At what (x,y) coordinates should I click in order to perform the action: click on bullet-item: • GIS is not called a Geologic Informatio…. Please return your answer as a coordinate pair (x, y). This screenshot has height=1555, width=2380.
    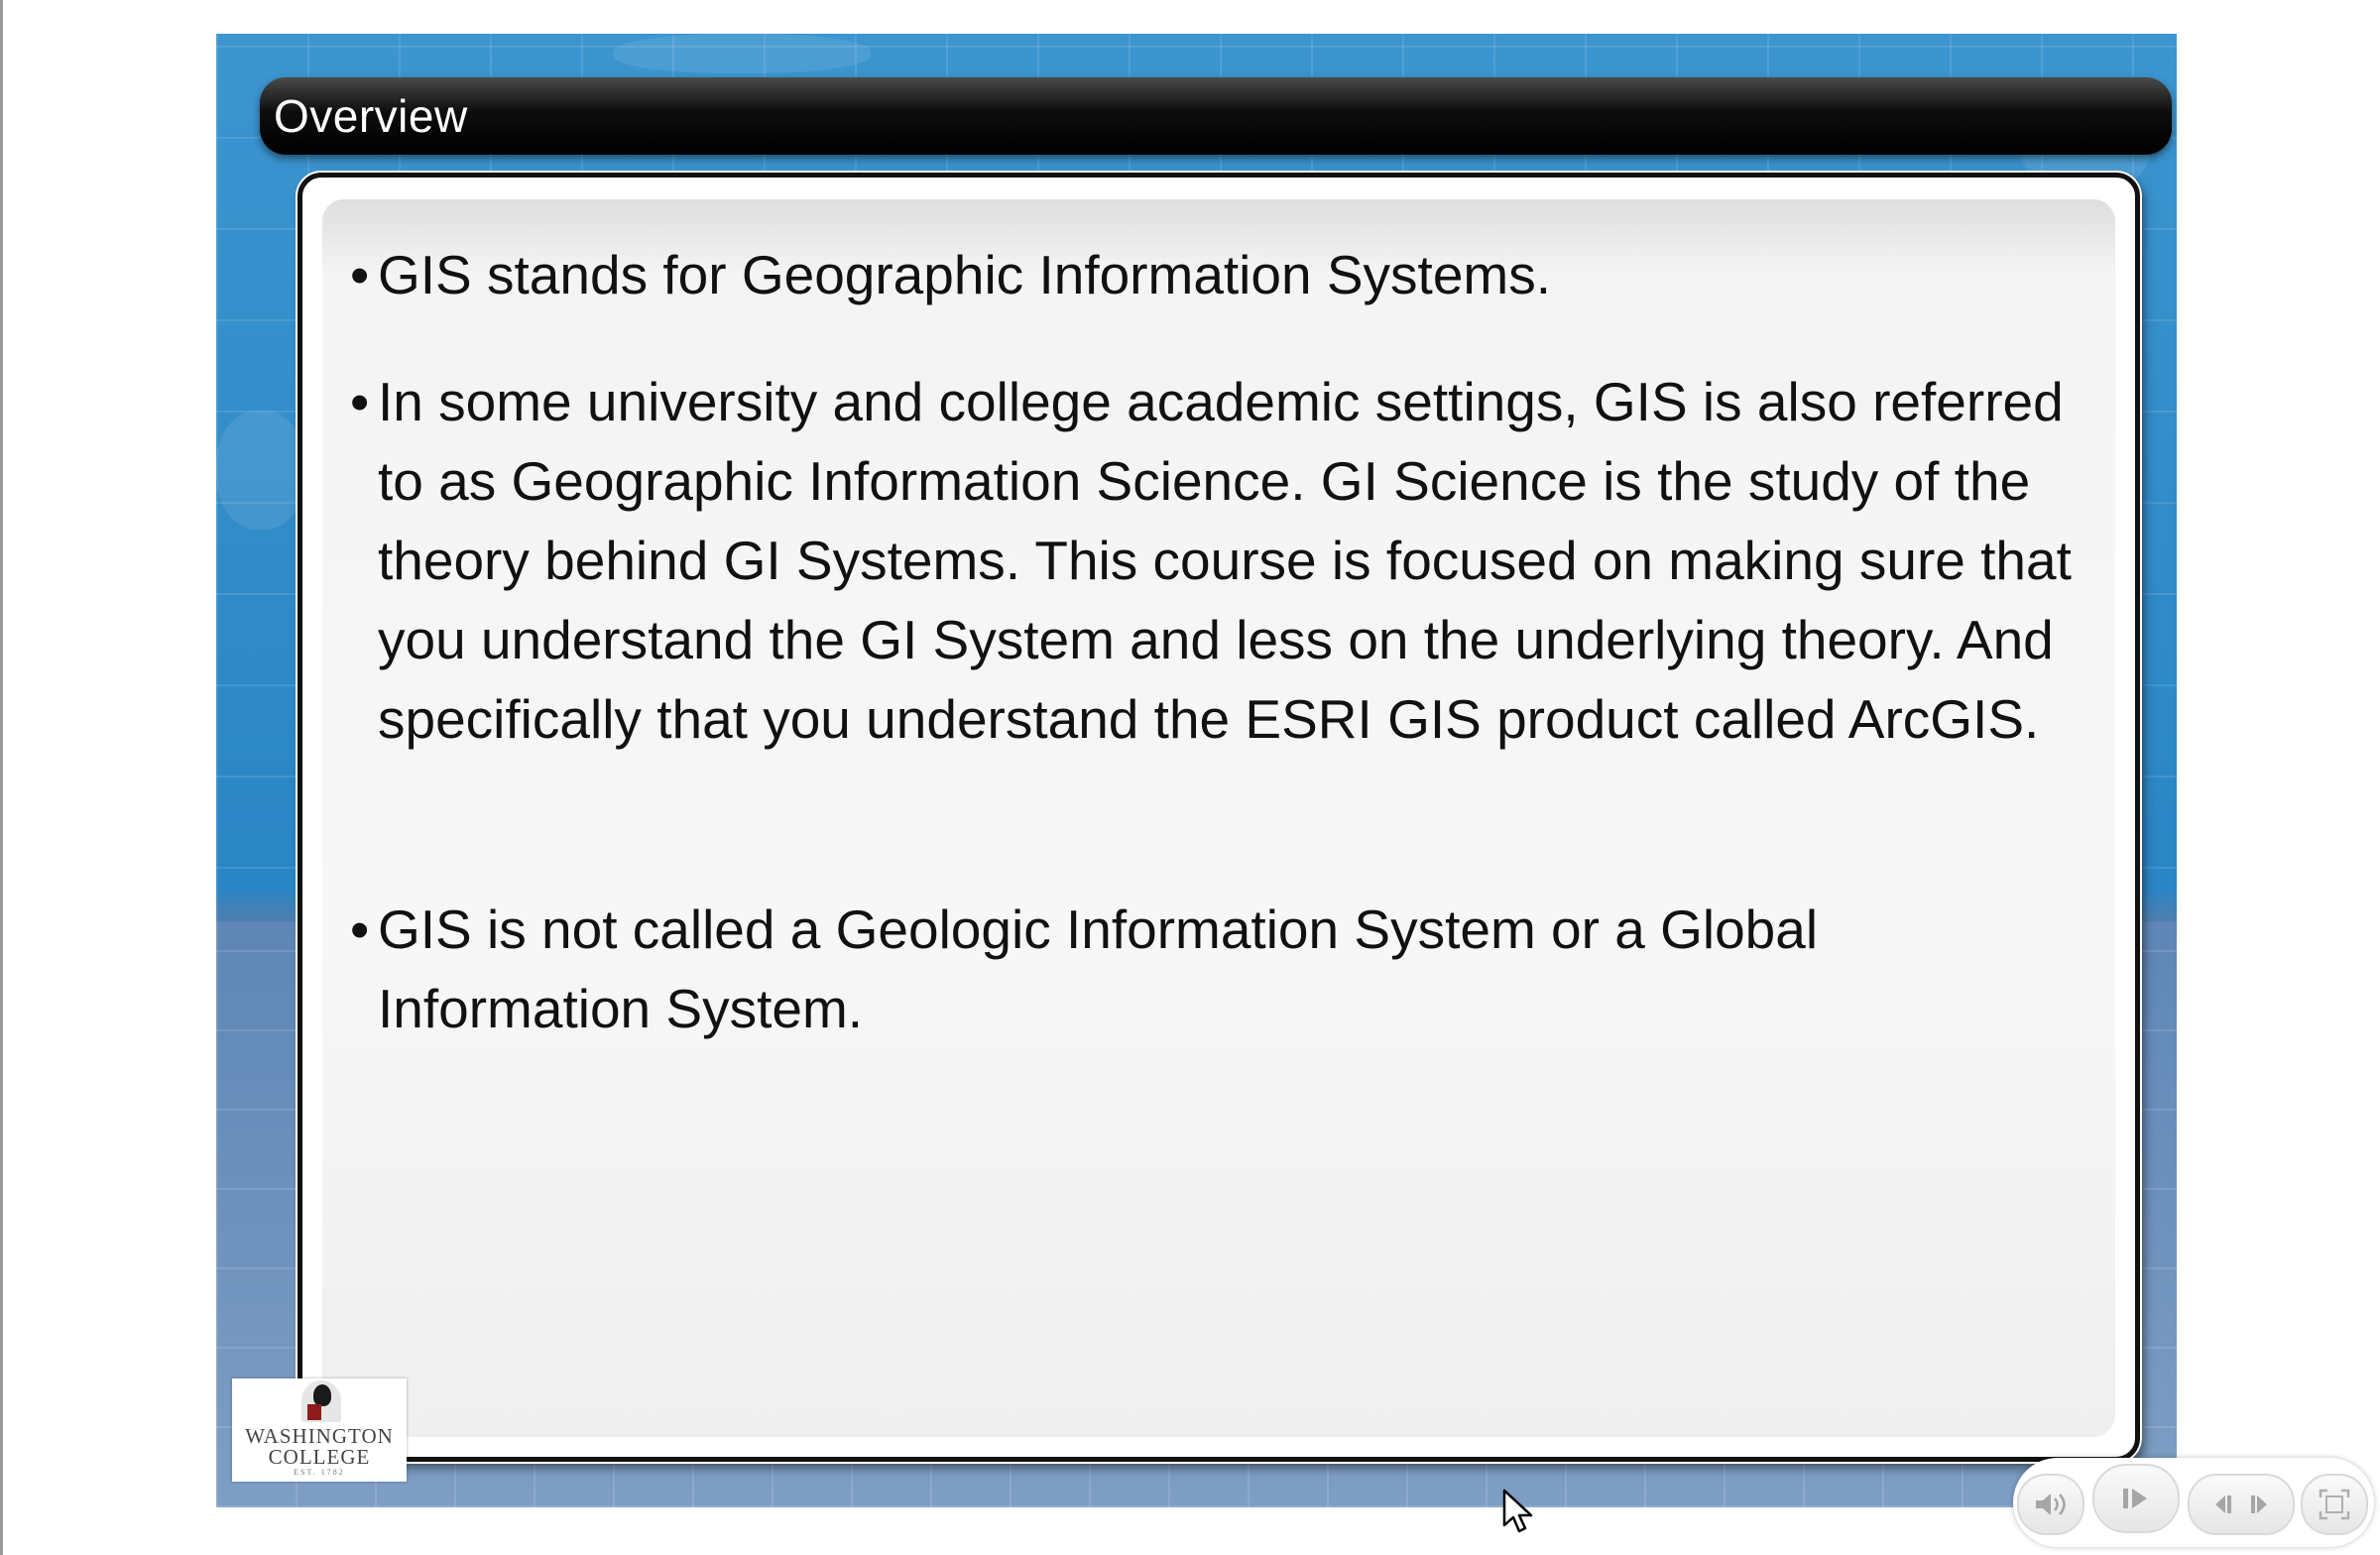
    Looking at the image, I should click on (1213, 969).